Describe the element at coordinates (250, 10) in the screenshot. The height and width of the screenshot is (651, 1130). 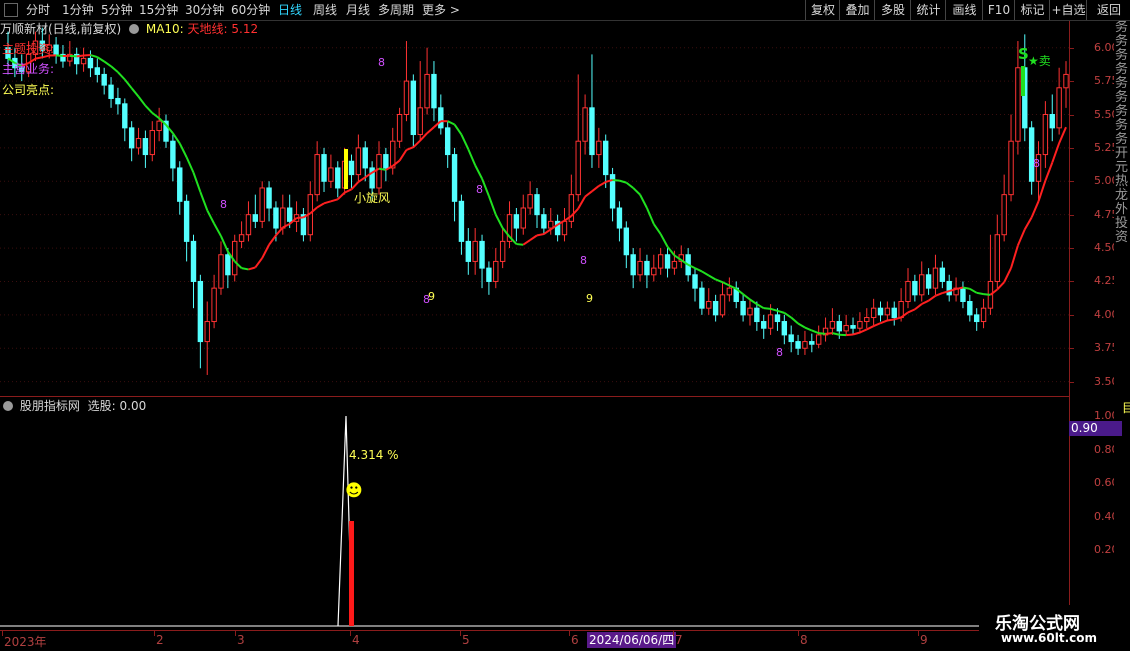
I see `tab-5: 60分钟` at that location.